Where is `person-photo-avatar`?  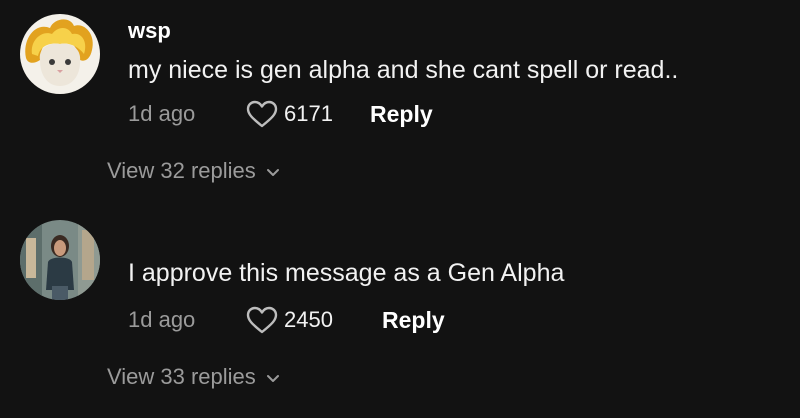
person-photo-avatar is located at coordinates (60, 260).